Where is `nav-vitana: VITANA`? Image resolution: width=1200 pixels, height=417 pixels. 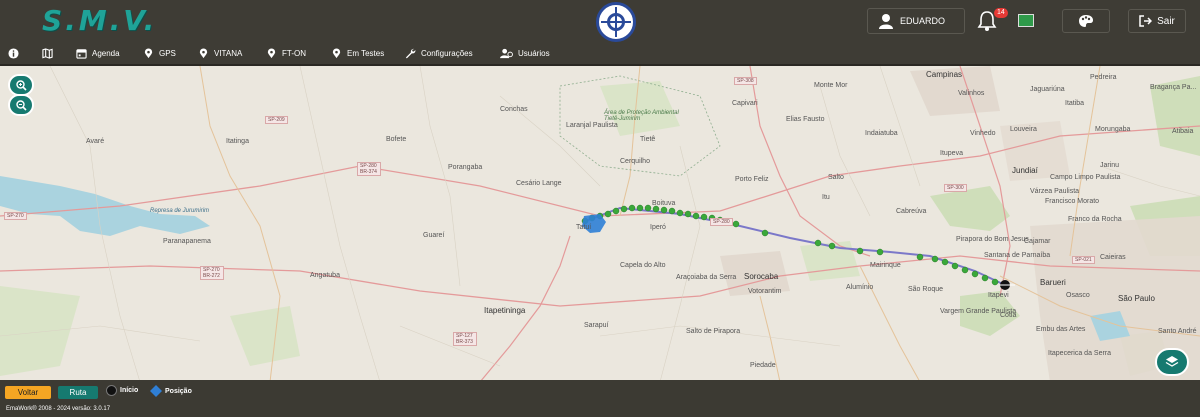
nav-vitana: VITANA is located at coordinates (220, 53).